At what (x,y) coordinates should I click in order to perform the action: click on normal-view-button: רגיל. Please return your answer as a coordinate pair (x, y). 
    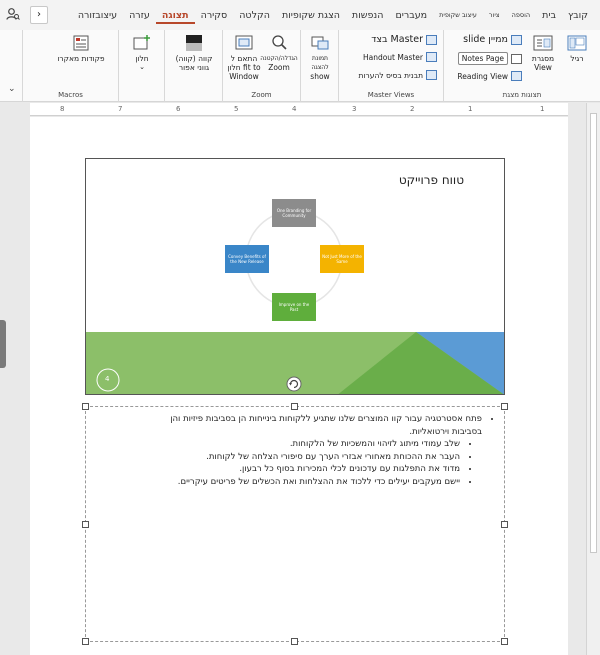
    Looking at the image, I should click on (577, 48).